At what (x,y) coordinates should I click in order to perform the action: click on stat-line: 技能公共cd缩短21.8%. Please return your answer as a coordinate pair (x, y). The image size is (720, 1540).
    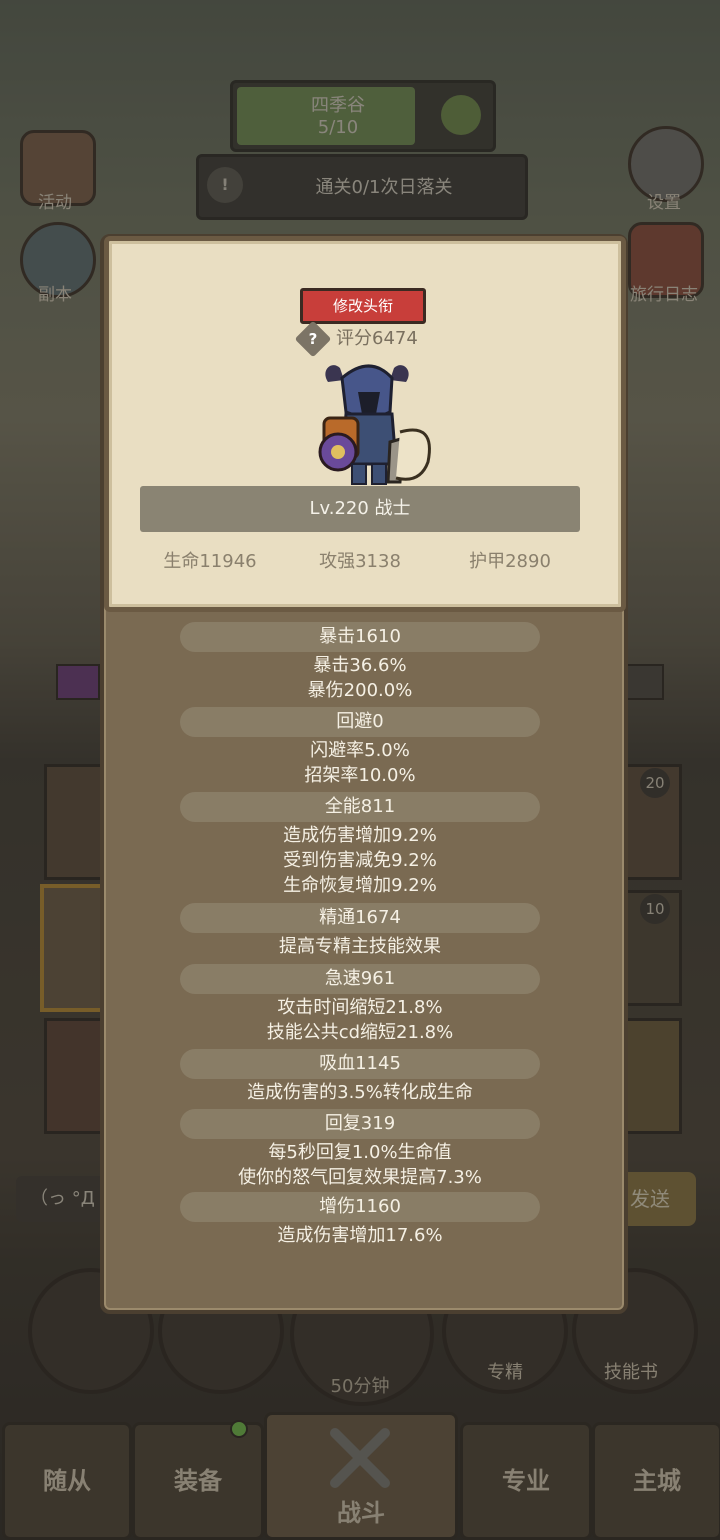
    Looking at the image, I should click on (360, 1032).